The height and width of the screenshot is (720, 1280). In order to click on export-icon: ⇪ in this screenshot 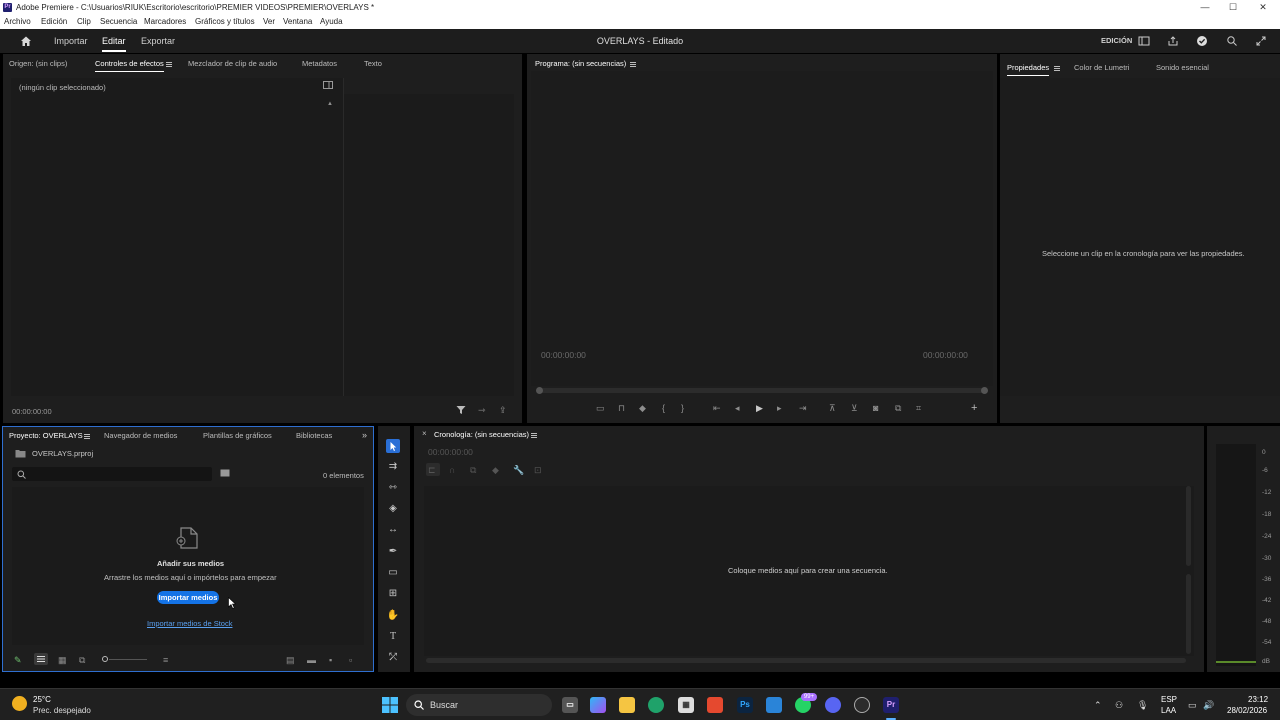, I will do `click(503, 410)`.